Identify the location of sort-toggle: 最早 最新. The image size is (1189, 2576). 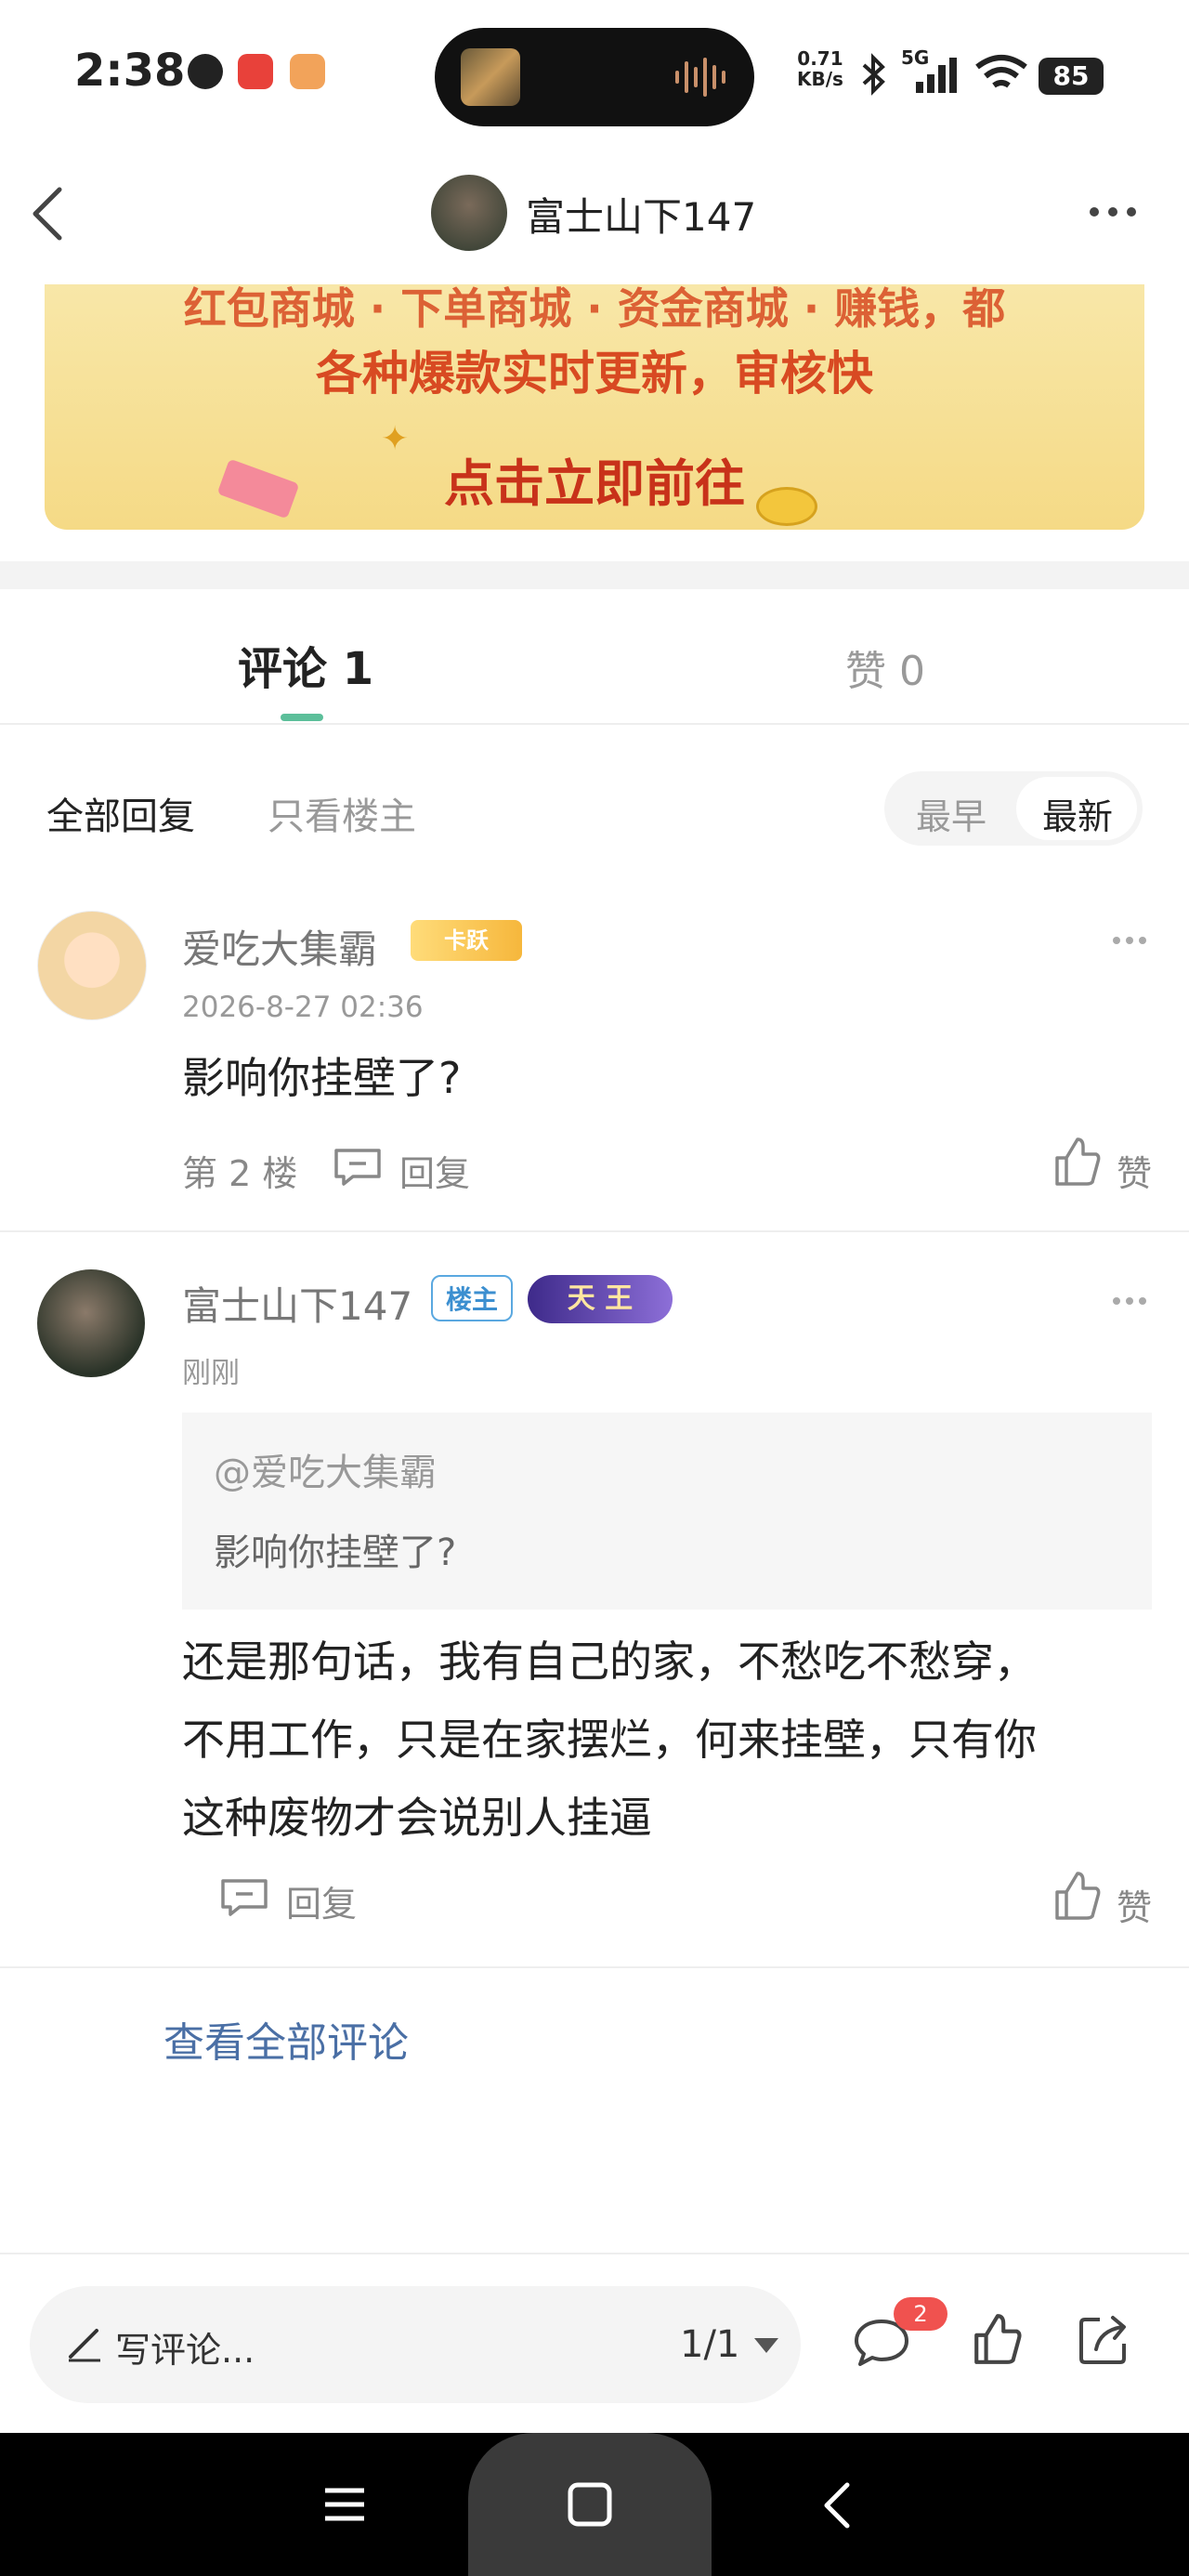
(1014, 808).